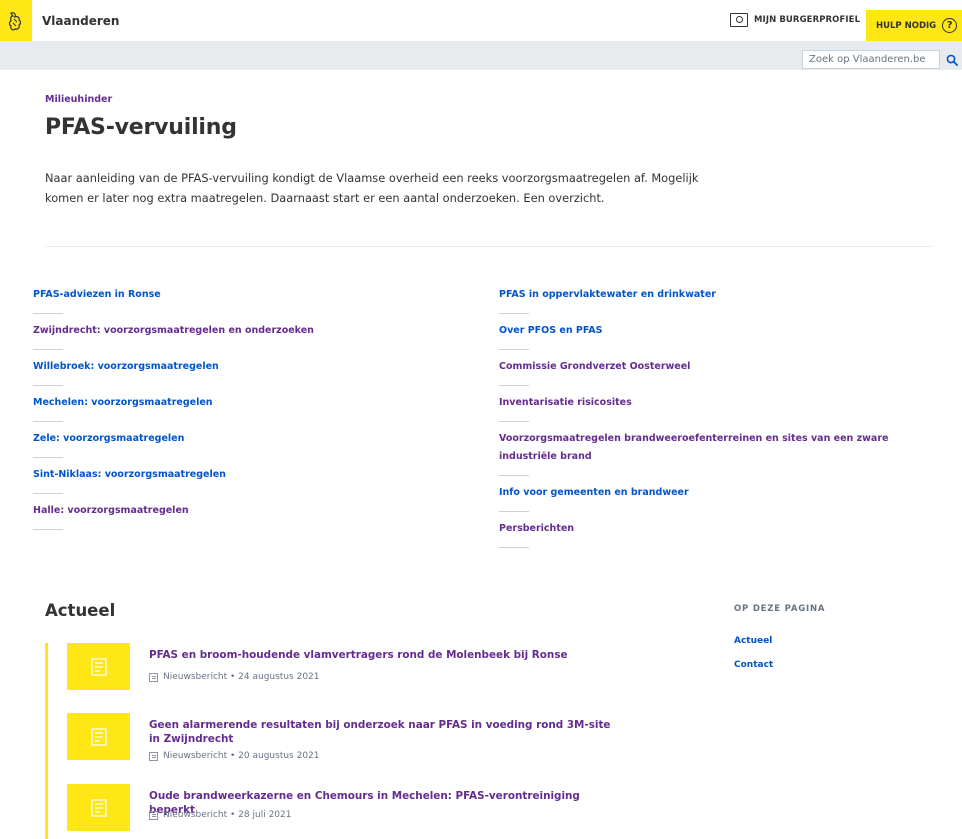 This screenshot has width=962, height=839. Describe the element at coordinates (248, 295) in the screenshot. I see `link-pfas-adviezen-ronse: PFAS-adviezen in Ronse` at that location.